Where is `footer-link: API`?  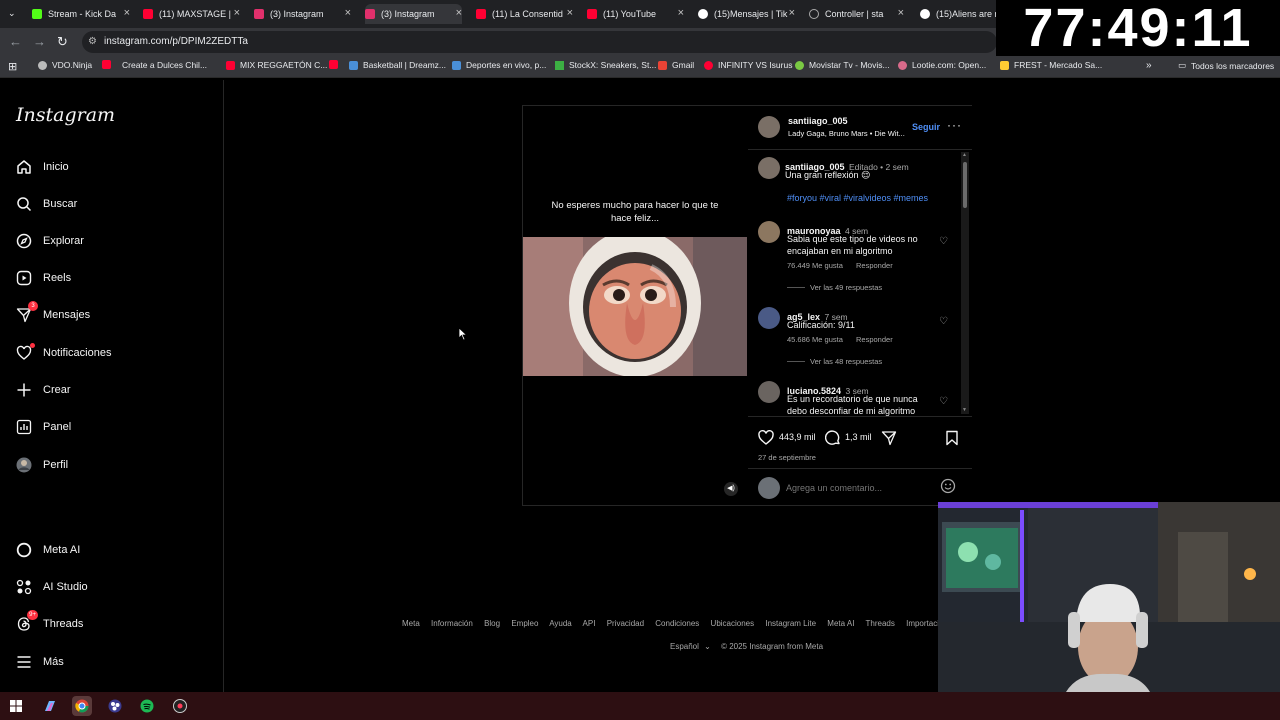 footer-link: API is located at coordinates (589, 623).